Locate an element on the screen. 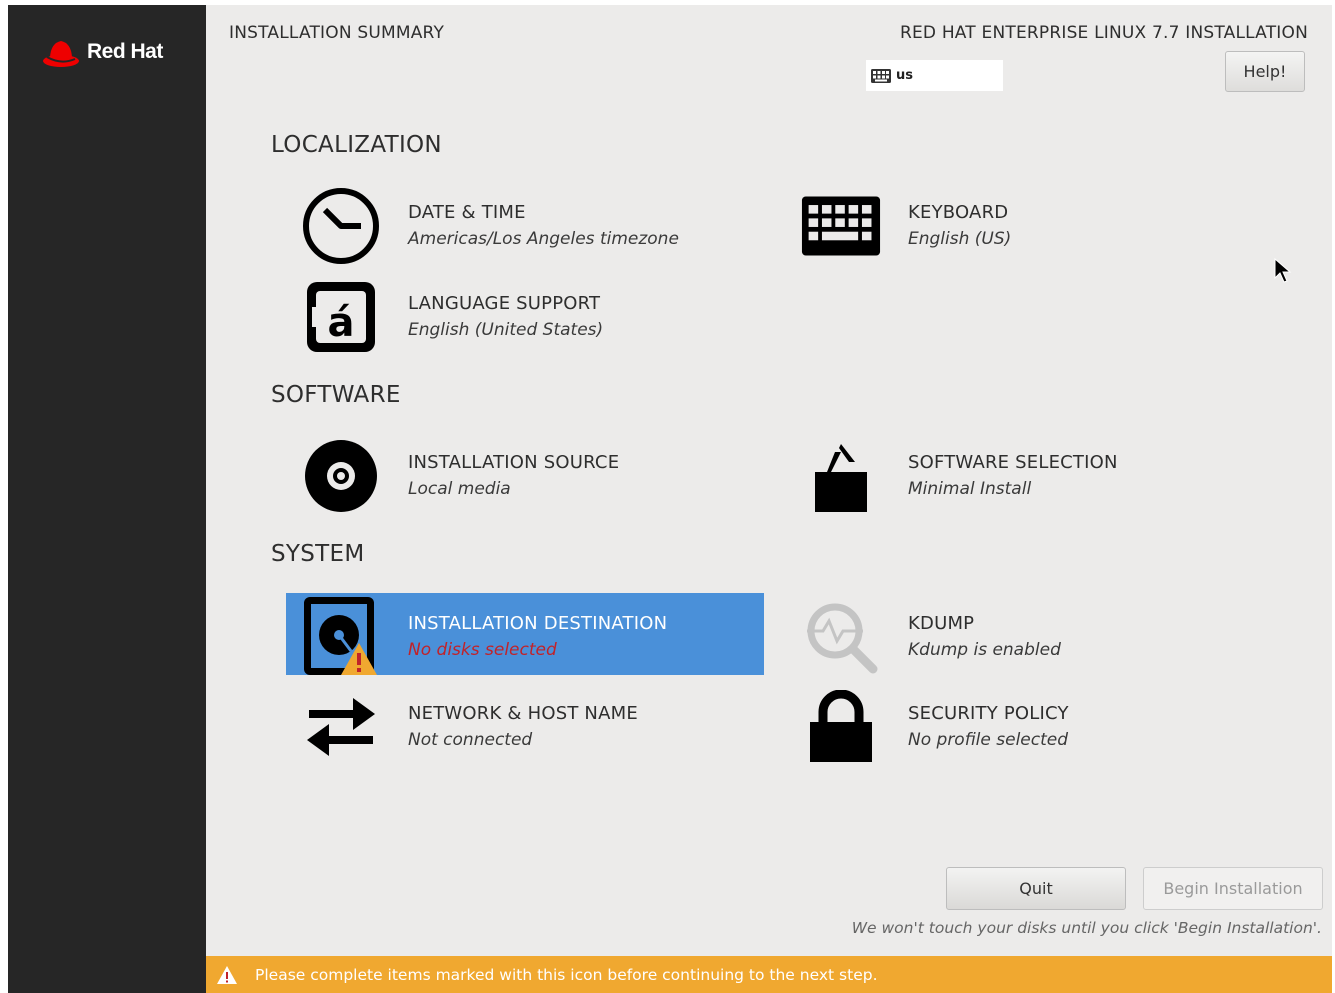 Image resolution: width=1335 pixels, height=993 pixels. page-title: INSTALLATION SUMMARY is located at coordinates (337, 33).